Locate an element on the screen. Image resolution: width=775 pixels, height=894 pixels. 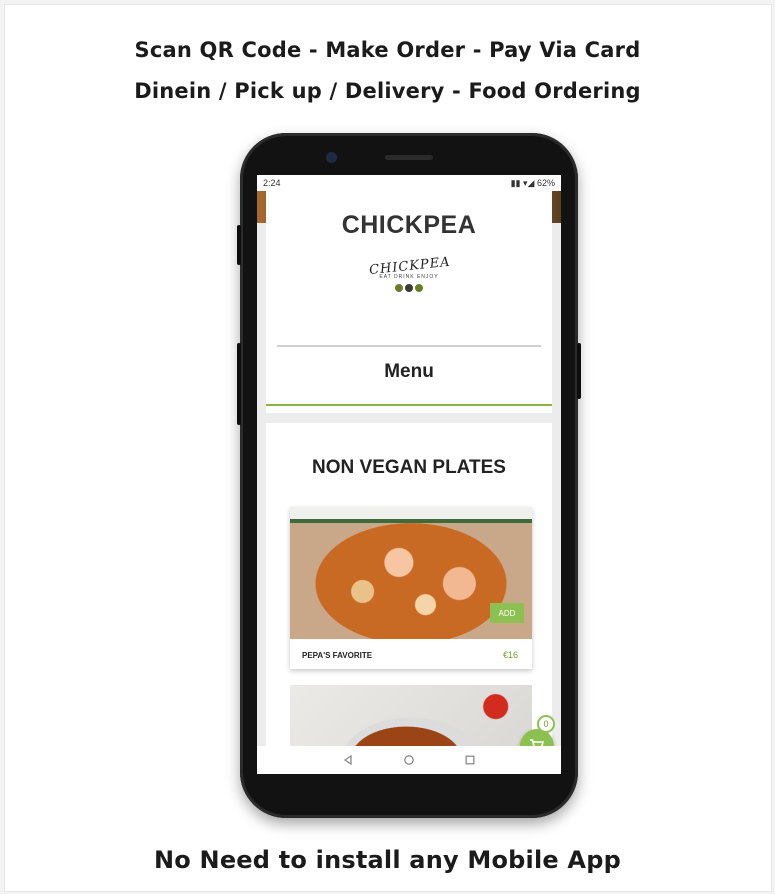
earpiece is located at coordinates (409, 157).